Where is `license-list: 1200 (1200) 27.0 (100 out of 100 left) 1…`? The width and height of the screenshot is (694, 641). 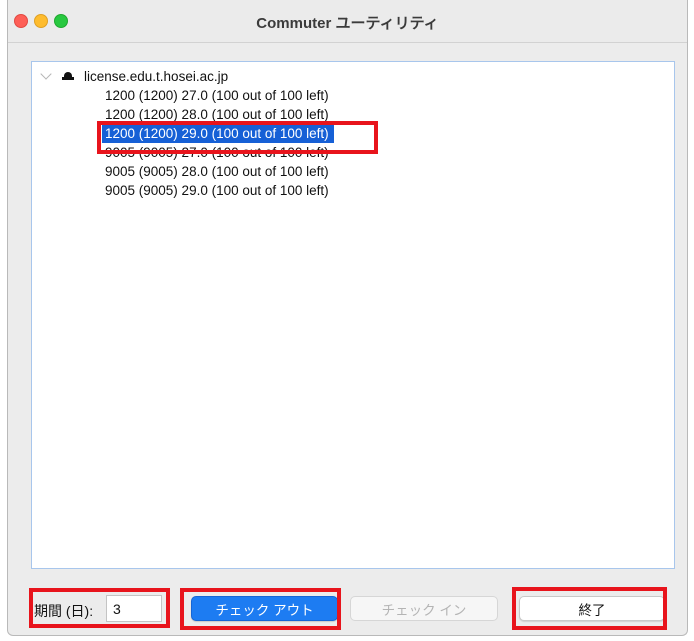
license-list: 1200 (1200) 27.0 (100 out of 100 left) 1… is located at coordinates (218, 143).